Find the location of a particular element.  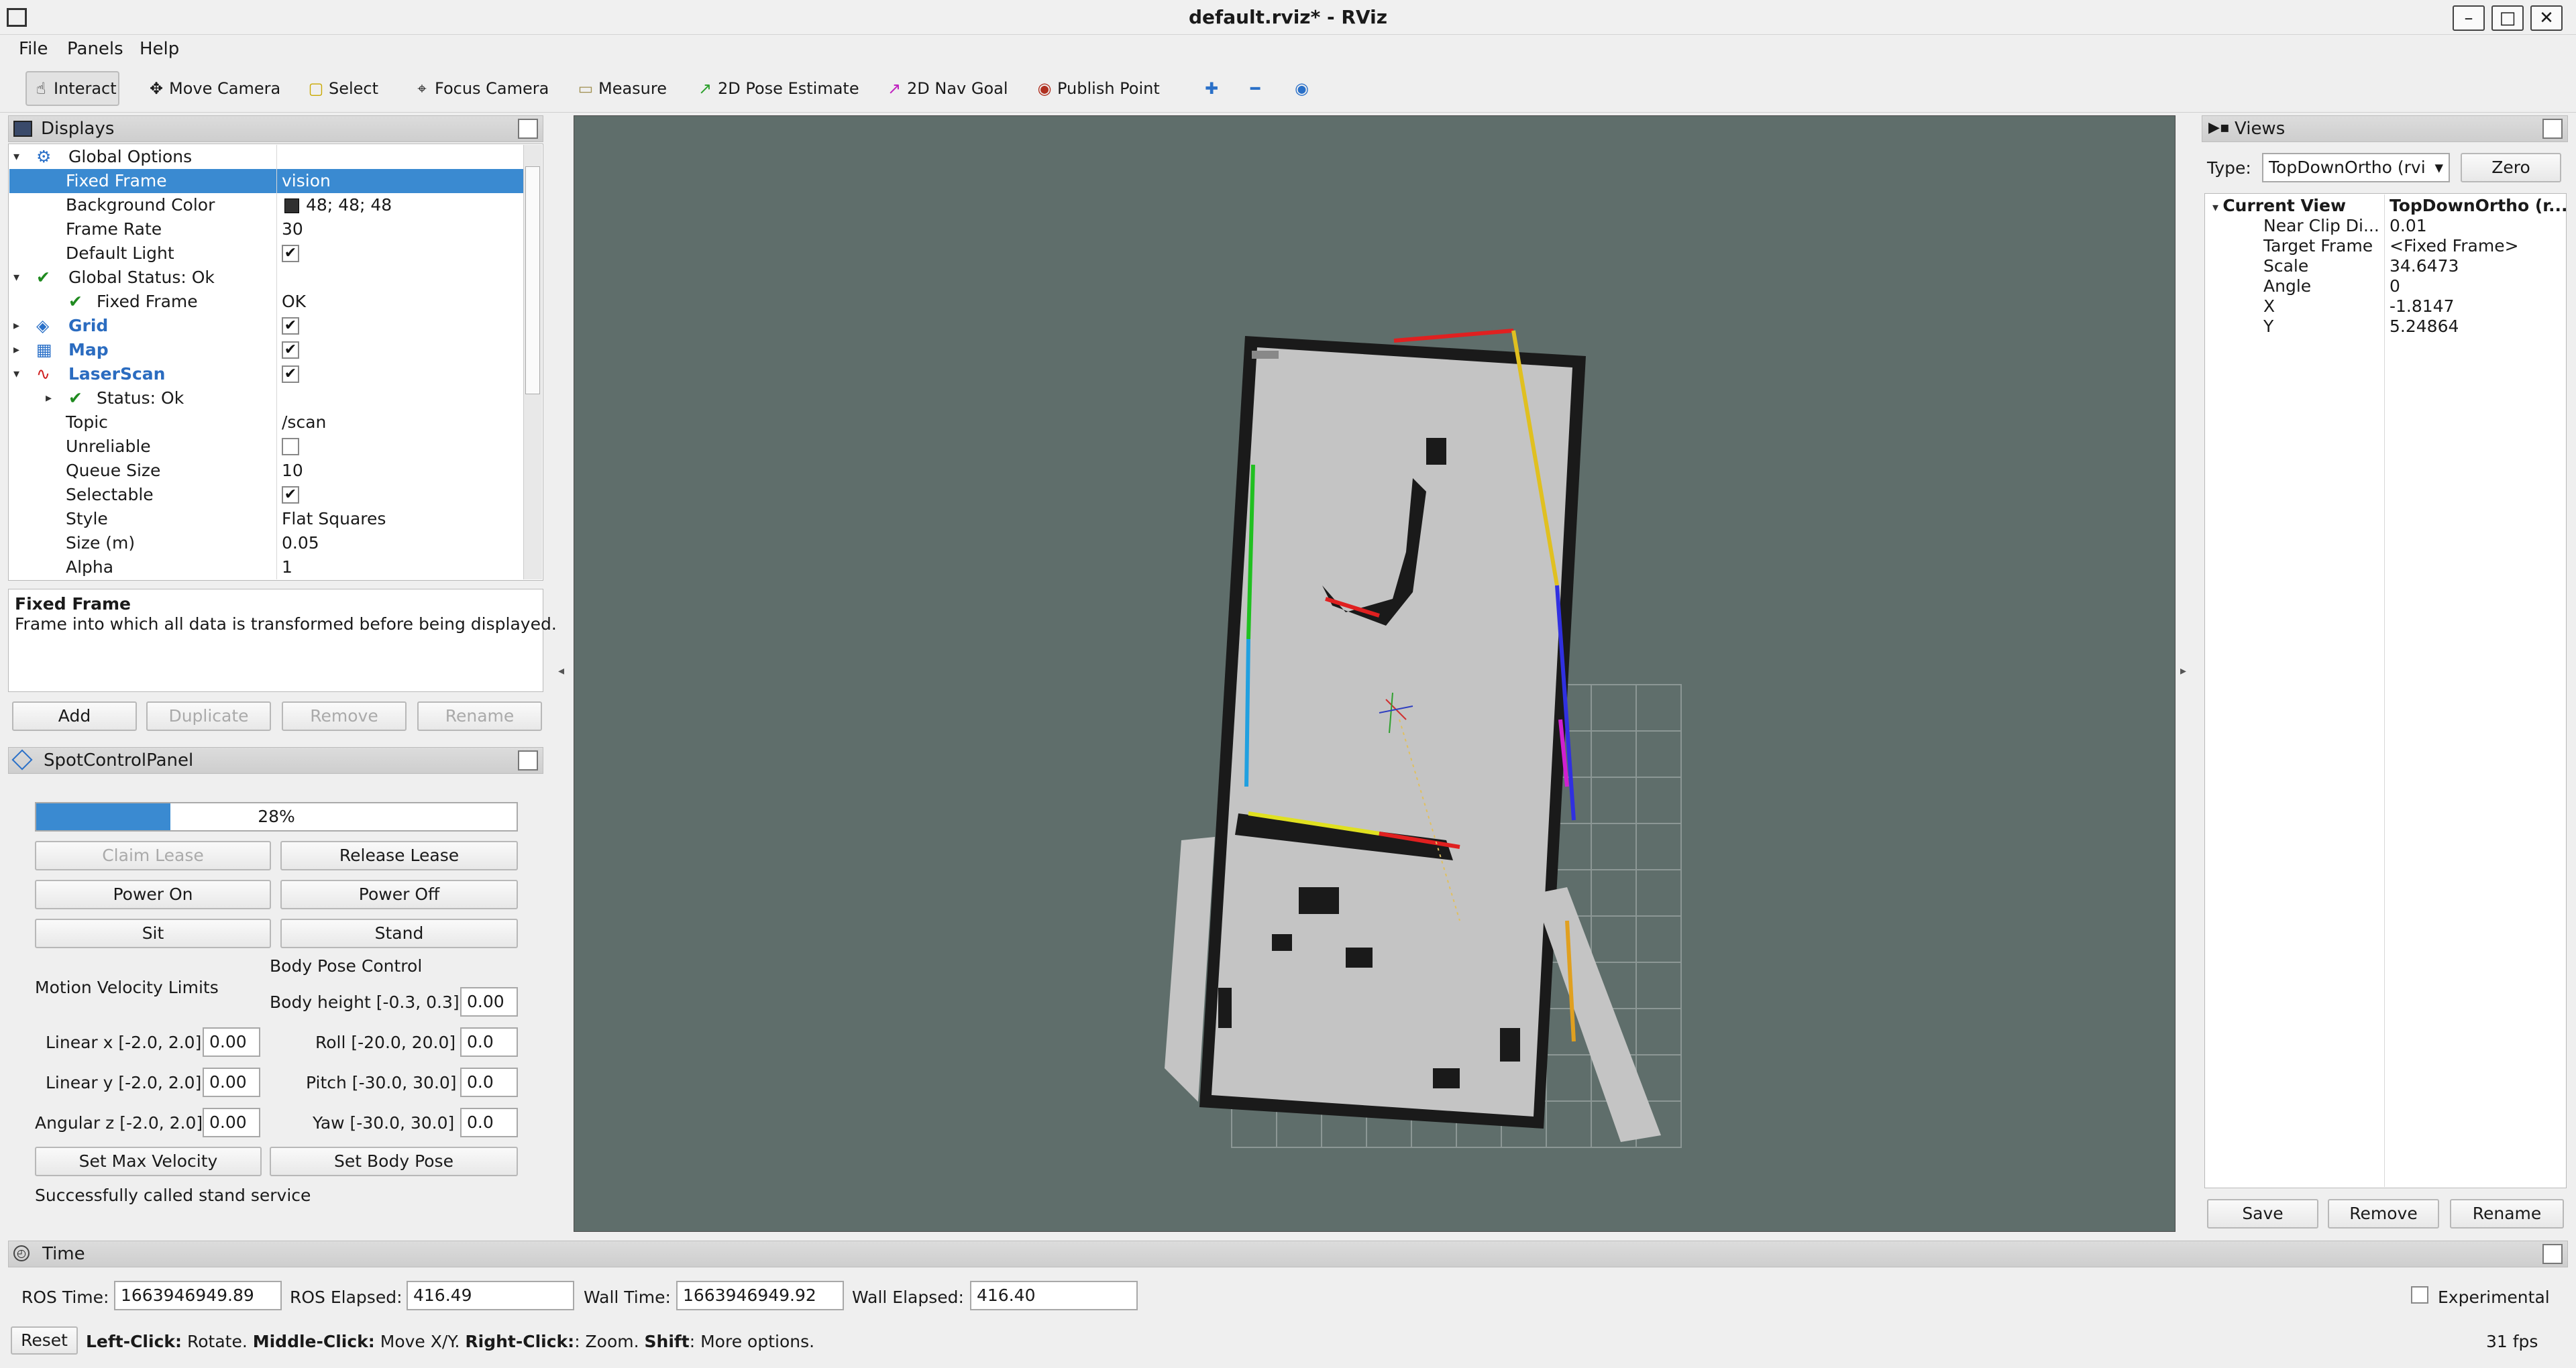

views-remove-button: Remove is located at coordinates (2383, 1214).